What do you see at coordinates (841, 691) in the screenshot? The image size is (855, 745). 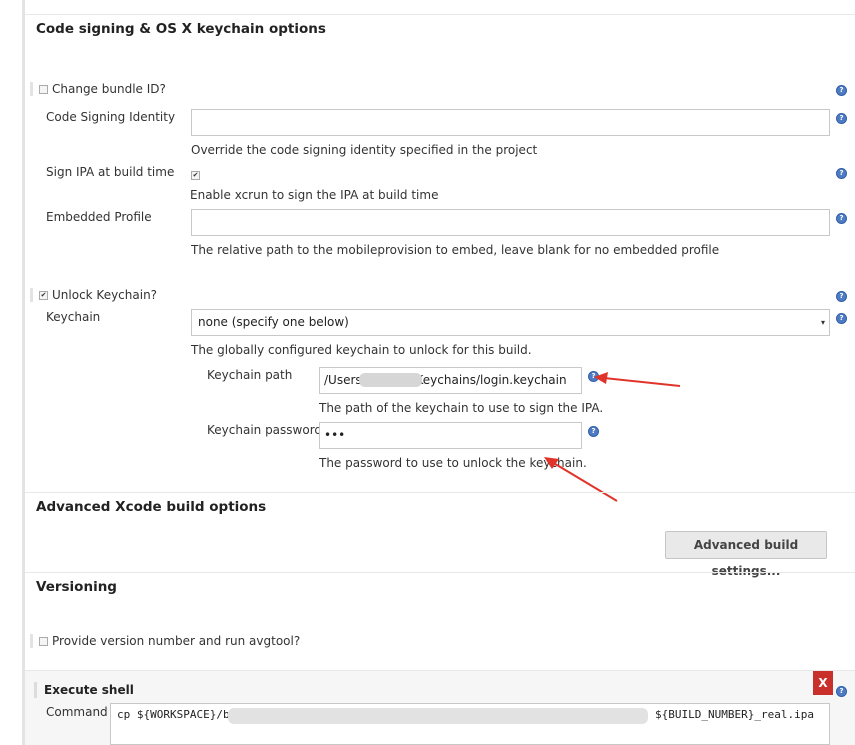 I see `help-icon: ?` at bounding box center [841, 691].